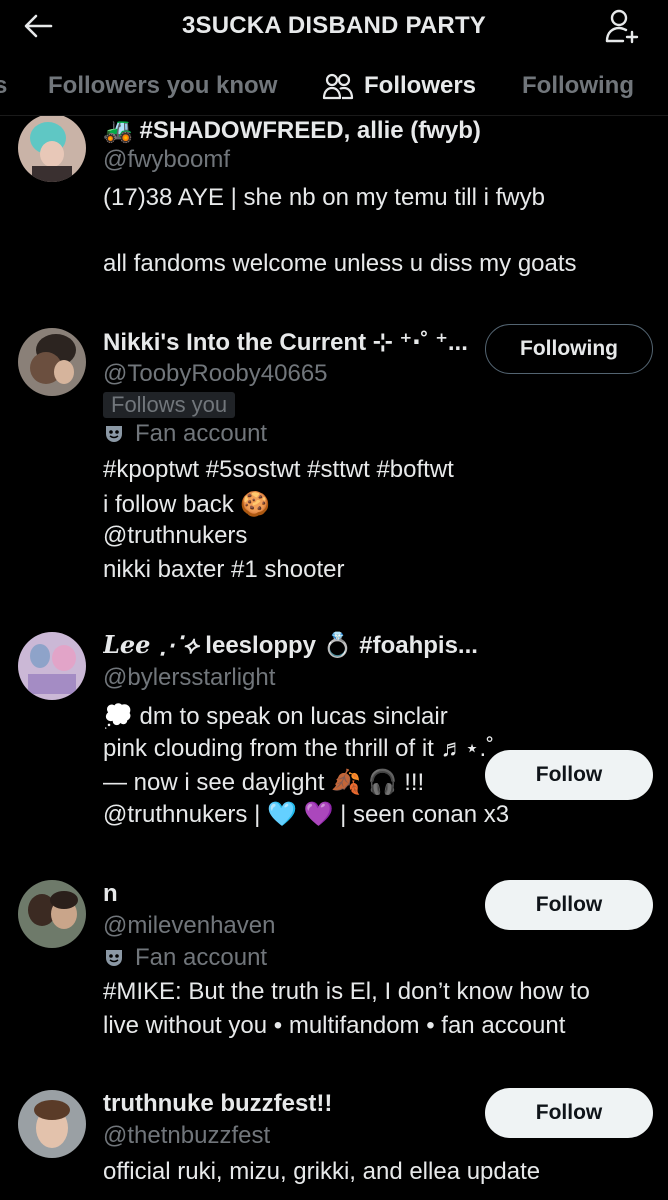 The width and height of the screenshot is (668, 1200). I want to click on bio-line: — now i see daylight 🍂 🎧 !!!, so click(264, 782).